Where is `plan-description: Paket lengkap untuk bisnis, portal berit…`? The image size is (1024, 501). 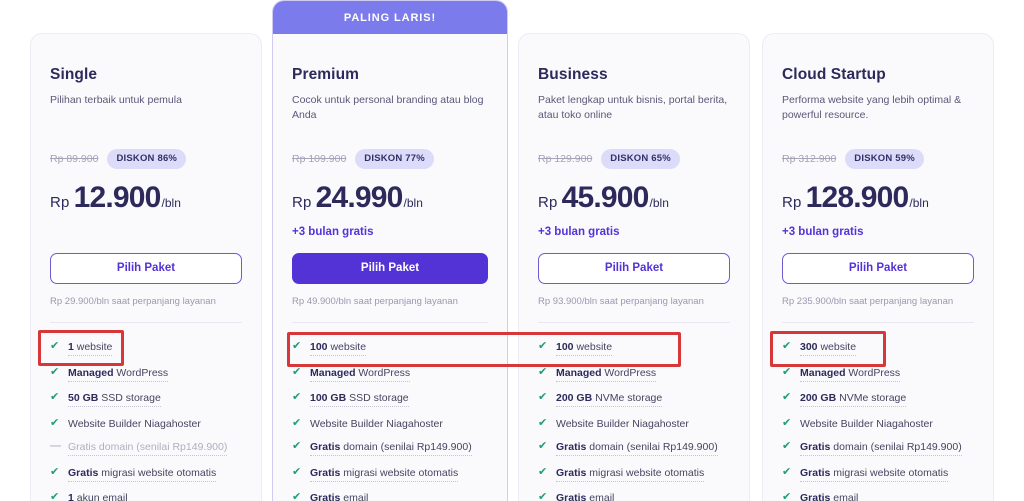
plan-description: Paket lengkap untuk bisnis, portal berit… is located at coordinates (633, 107).